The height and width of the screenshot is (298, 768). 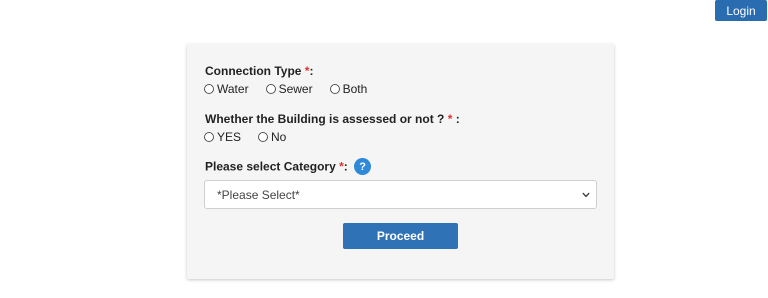 I want to click on radio-water-label: Water, so click(x=233, y=89).